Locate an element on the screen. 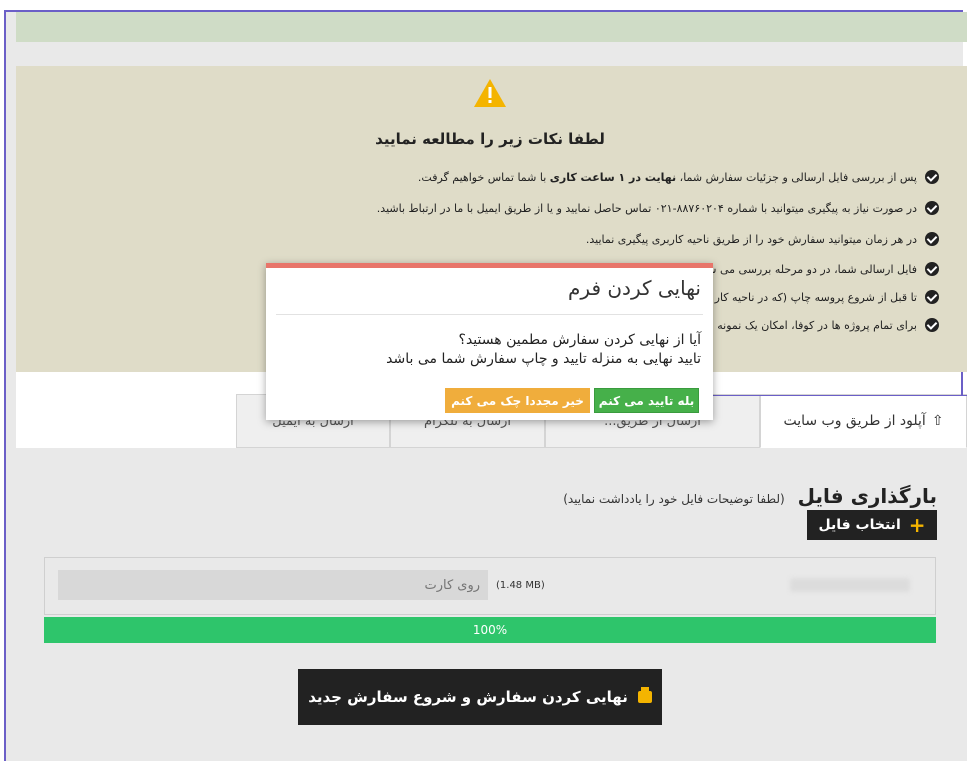 The width and height of the screenshot is (967, 761). warning-icon is located at coordinates (490, 93).